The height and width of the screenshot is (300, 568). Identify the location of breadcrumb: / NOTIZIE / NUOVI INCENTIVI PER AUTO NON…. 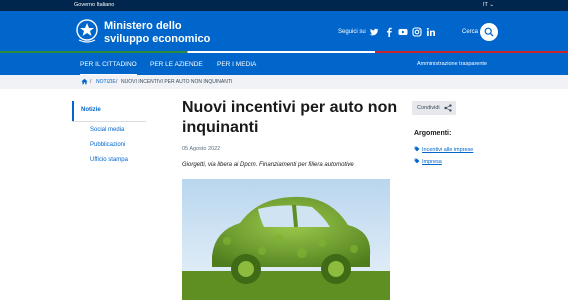
(284, 82).